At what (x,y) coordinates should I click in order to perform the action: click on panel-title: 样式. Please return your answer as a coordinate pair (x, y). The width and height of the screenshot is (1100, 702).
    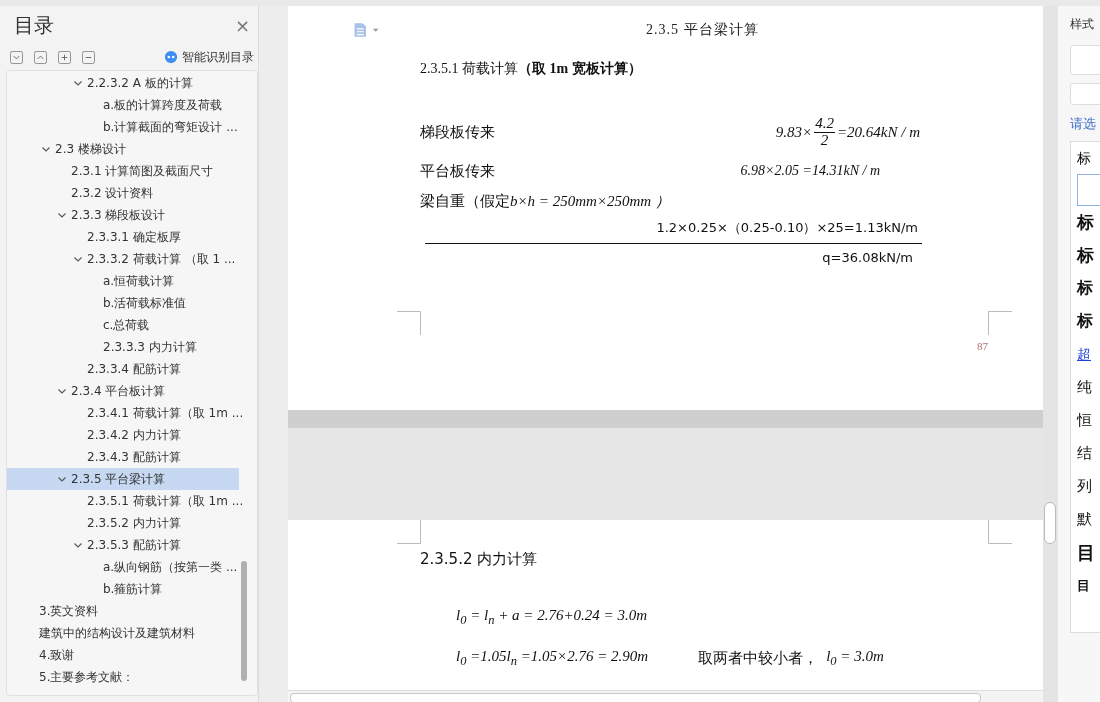
    Looking at the image, I should click on (1082, 24).